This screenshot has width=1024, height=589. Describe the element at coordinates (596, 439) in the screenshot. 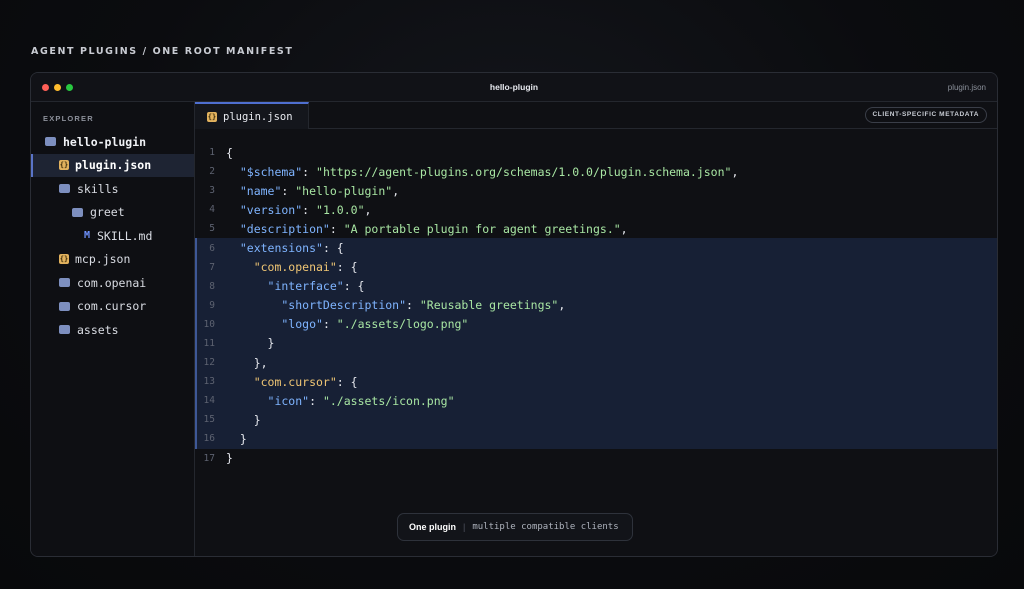

I see `code-line: 16 }` at that location.